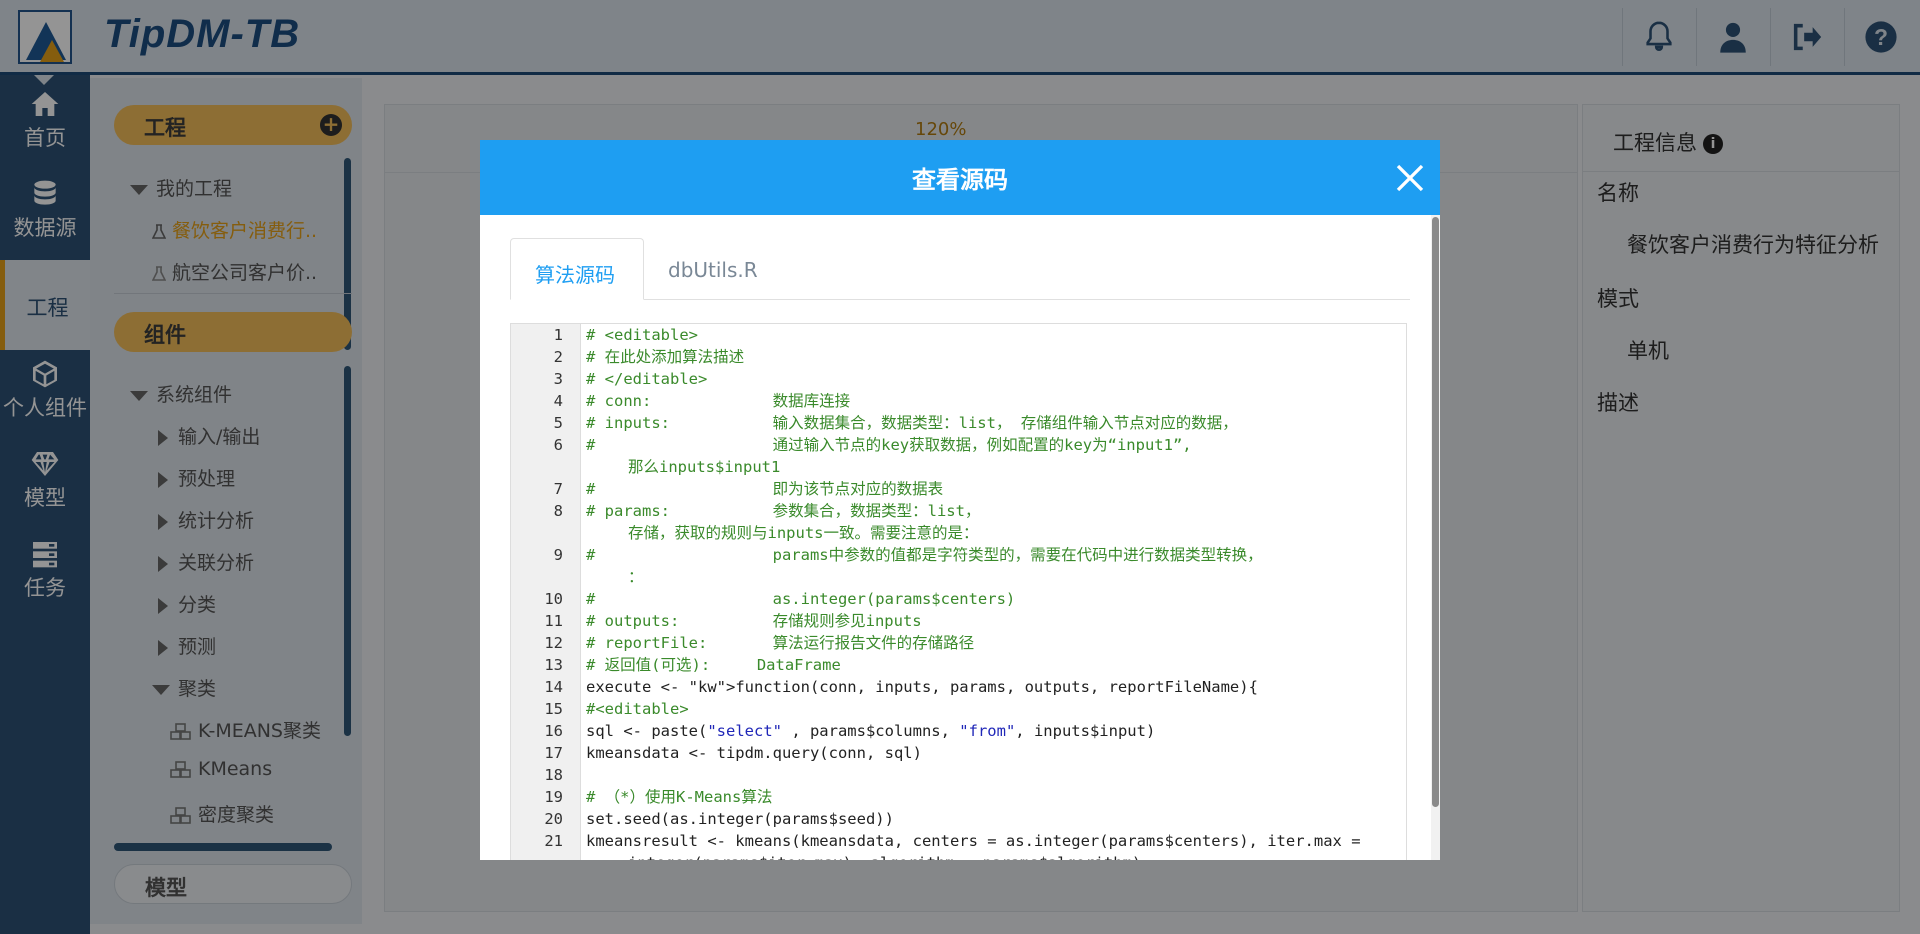  I want to click on code-text: # （*）使用K-Means算法, so click(679, 797).